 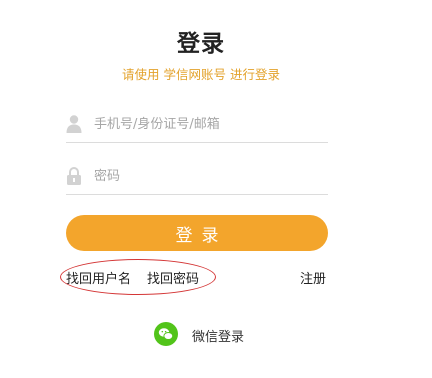 I want to click on register-link: 注册, so click(x=313, y=277).